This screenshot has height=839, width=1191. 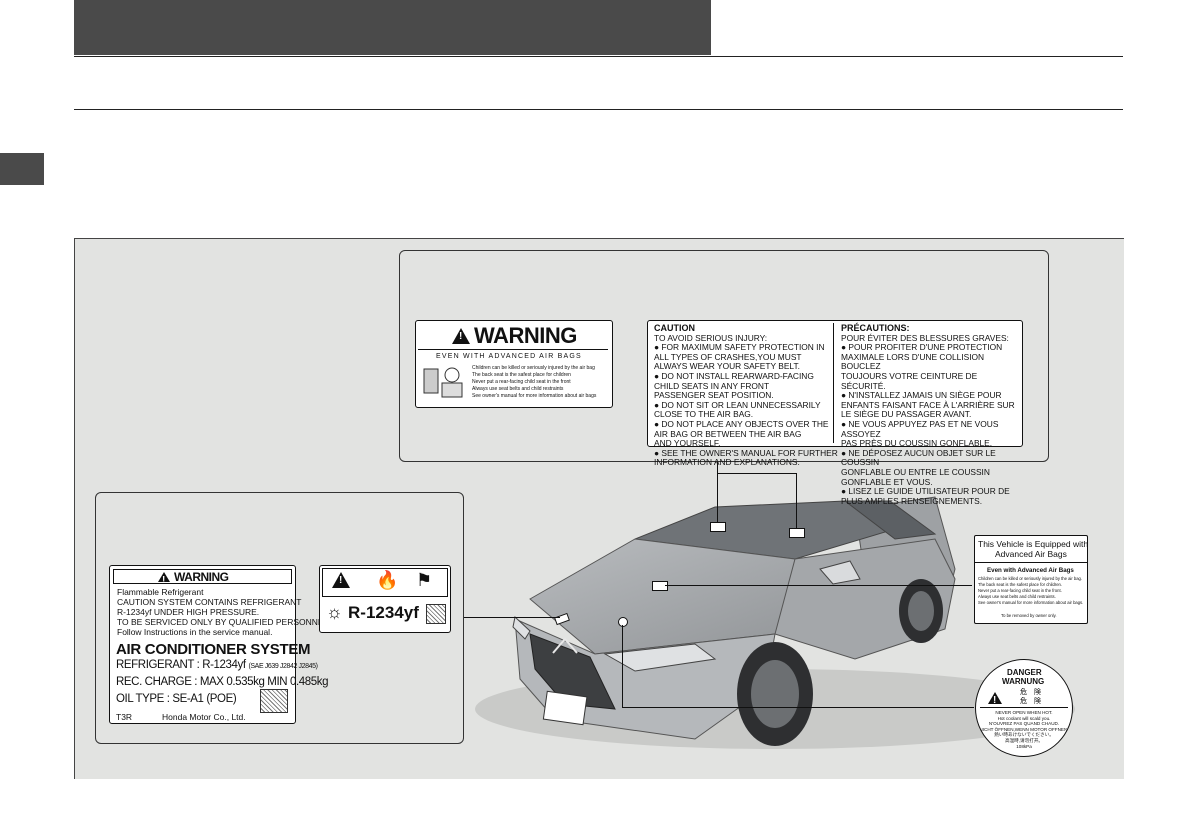 What do you see at coordinates (509, 356) in the screenshot?
I see `airbag-warning-subtitle: EVEN WITH ADVANCED AIR BAGS` at bounding box center [509, 356].